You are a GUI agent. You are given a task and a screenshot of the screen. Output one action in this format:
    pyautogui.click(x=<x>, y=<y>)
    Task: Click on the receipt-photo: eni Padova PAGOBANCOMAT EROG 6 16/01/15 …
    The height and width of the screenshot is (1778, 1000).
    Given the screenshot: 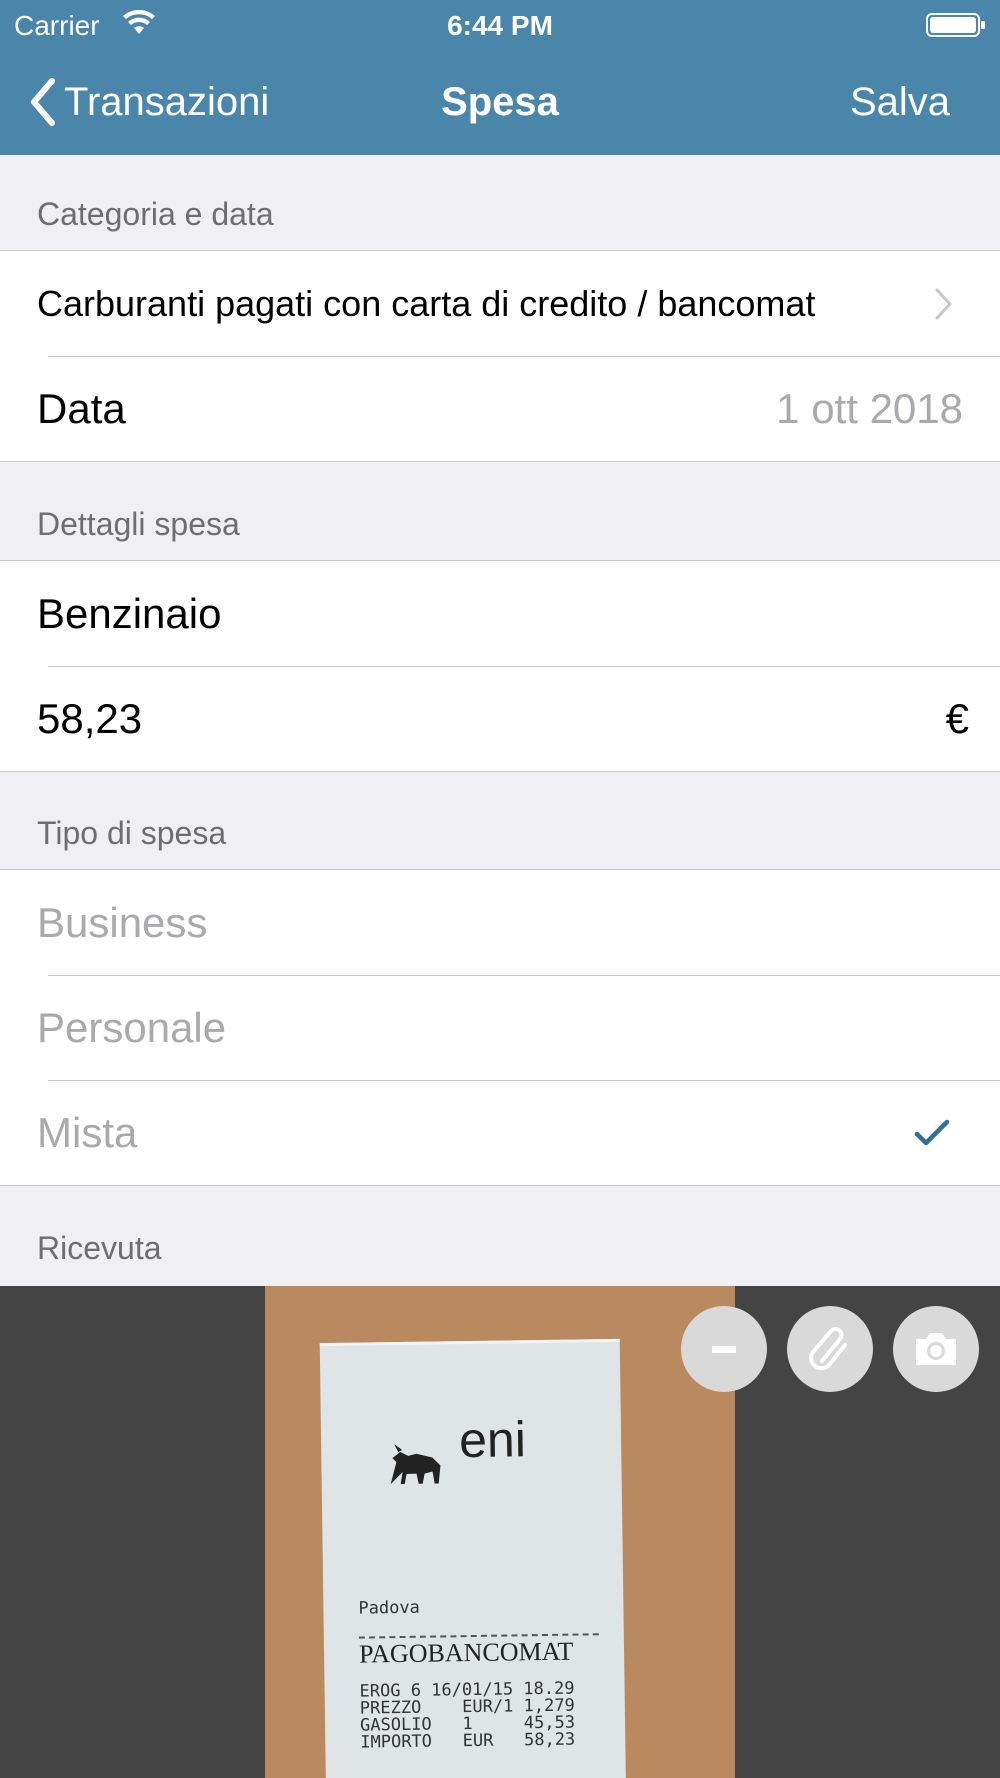 What is the action you would take?
    pyautogui.click(x=500, y=1532)
    